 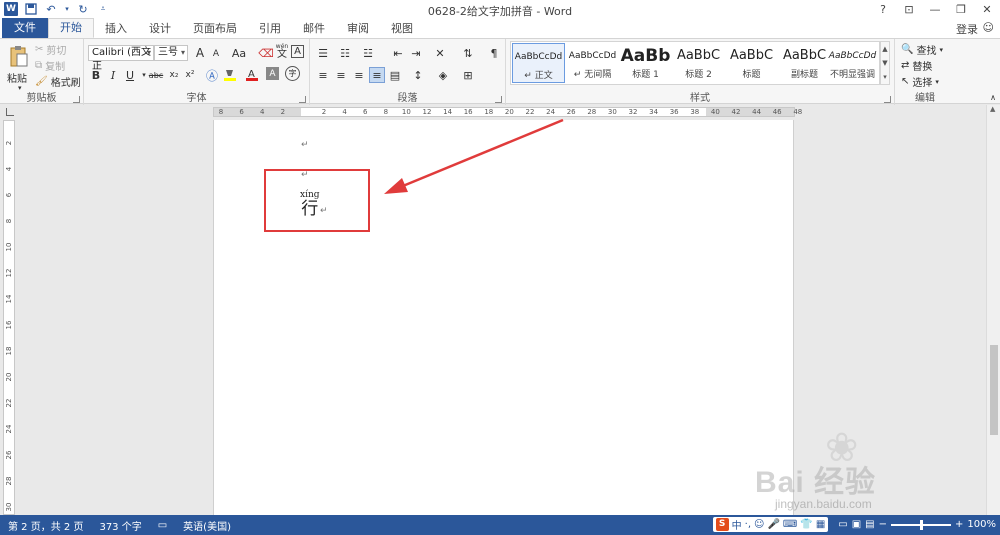 What do you see at coordinates (190, 75) in the screenshot?
I see `superscript-button: x²` at bounding box center [190, 75].